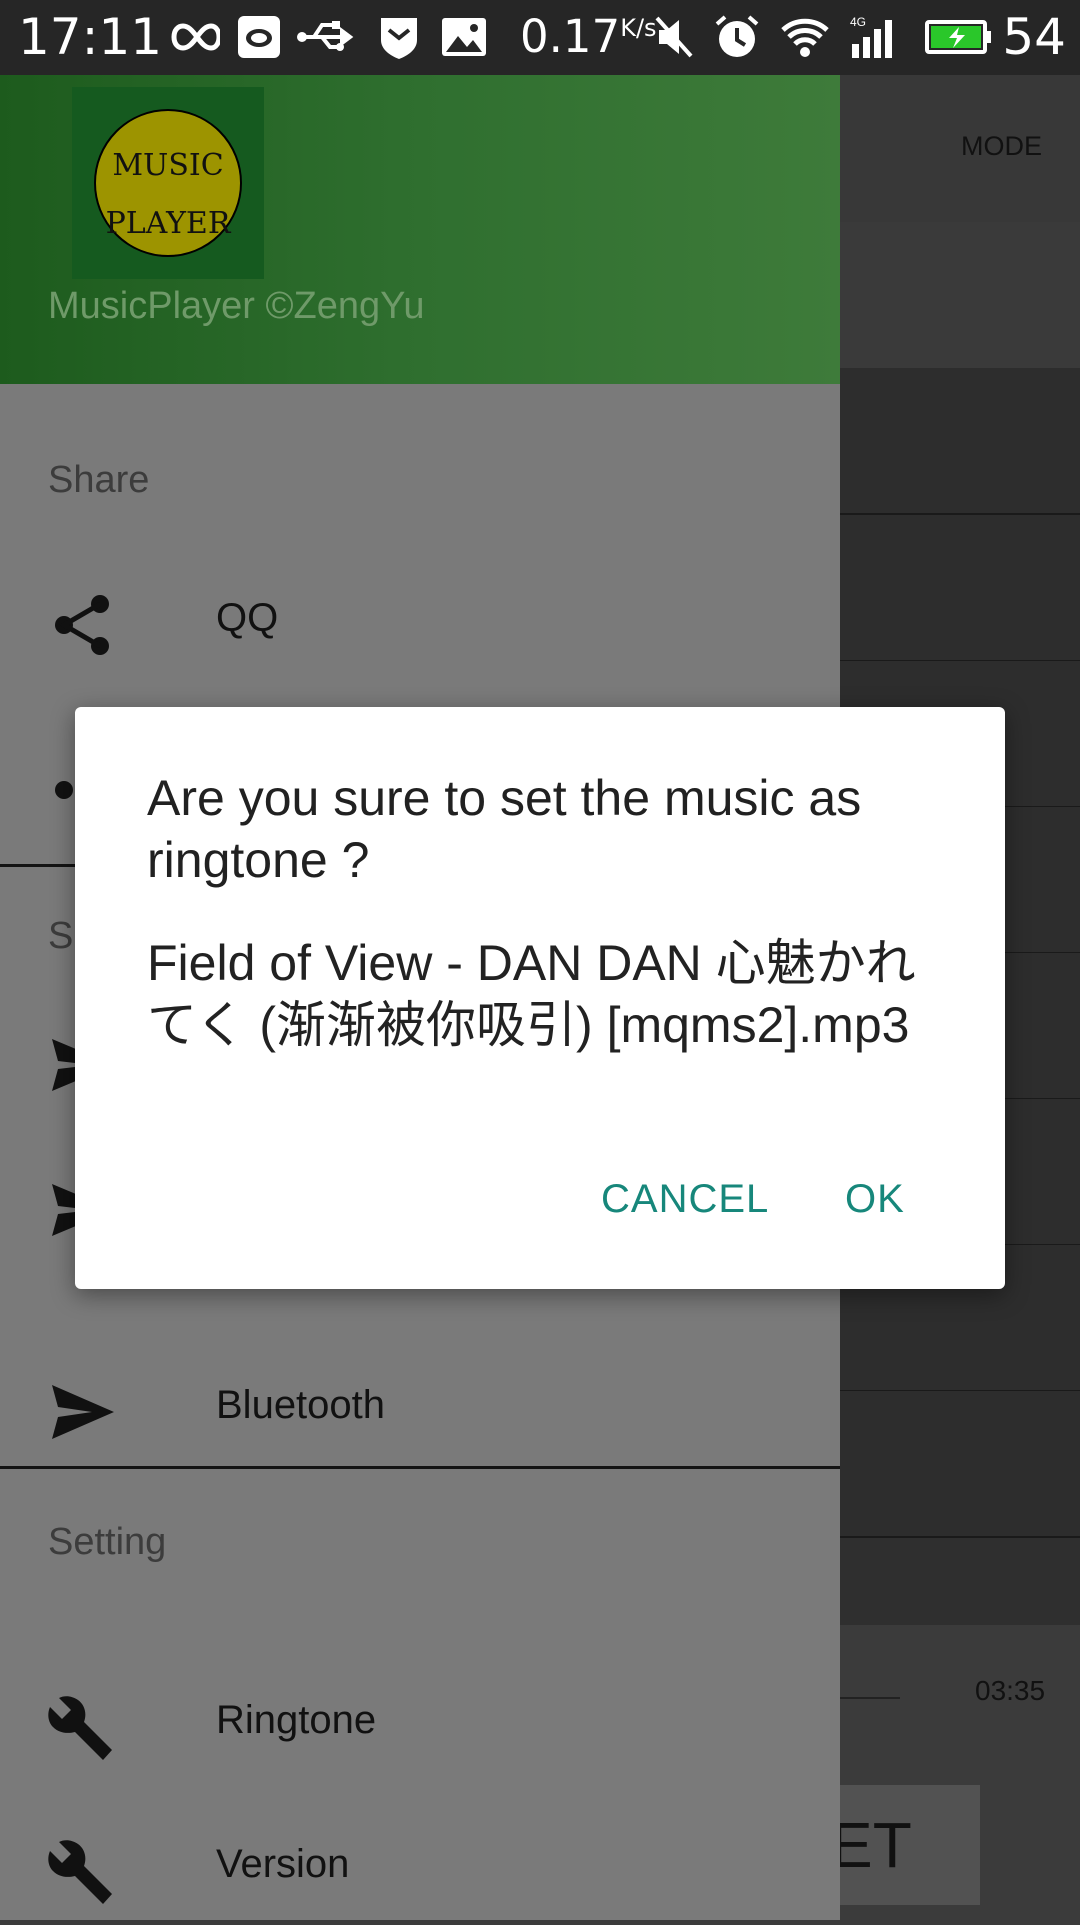  What do you see at coordinates (674, 37) in the screenshot?
I see `mute-icon` at bounding box center [674, 37].